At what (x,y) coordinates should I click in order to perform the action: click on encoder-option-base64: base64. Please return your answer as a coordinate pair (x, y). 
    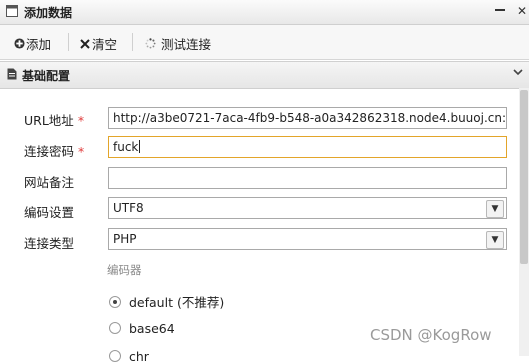
    Looking at the image, I should click on (142, 328).